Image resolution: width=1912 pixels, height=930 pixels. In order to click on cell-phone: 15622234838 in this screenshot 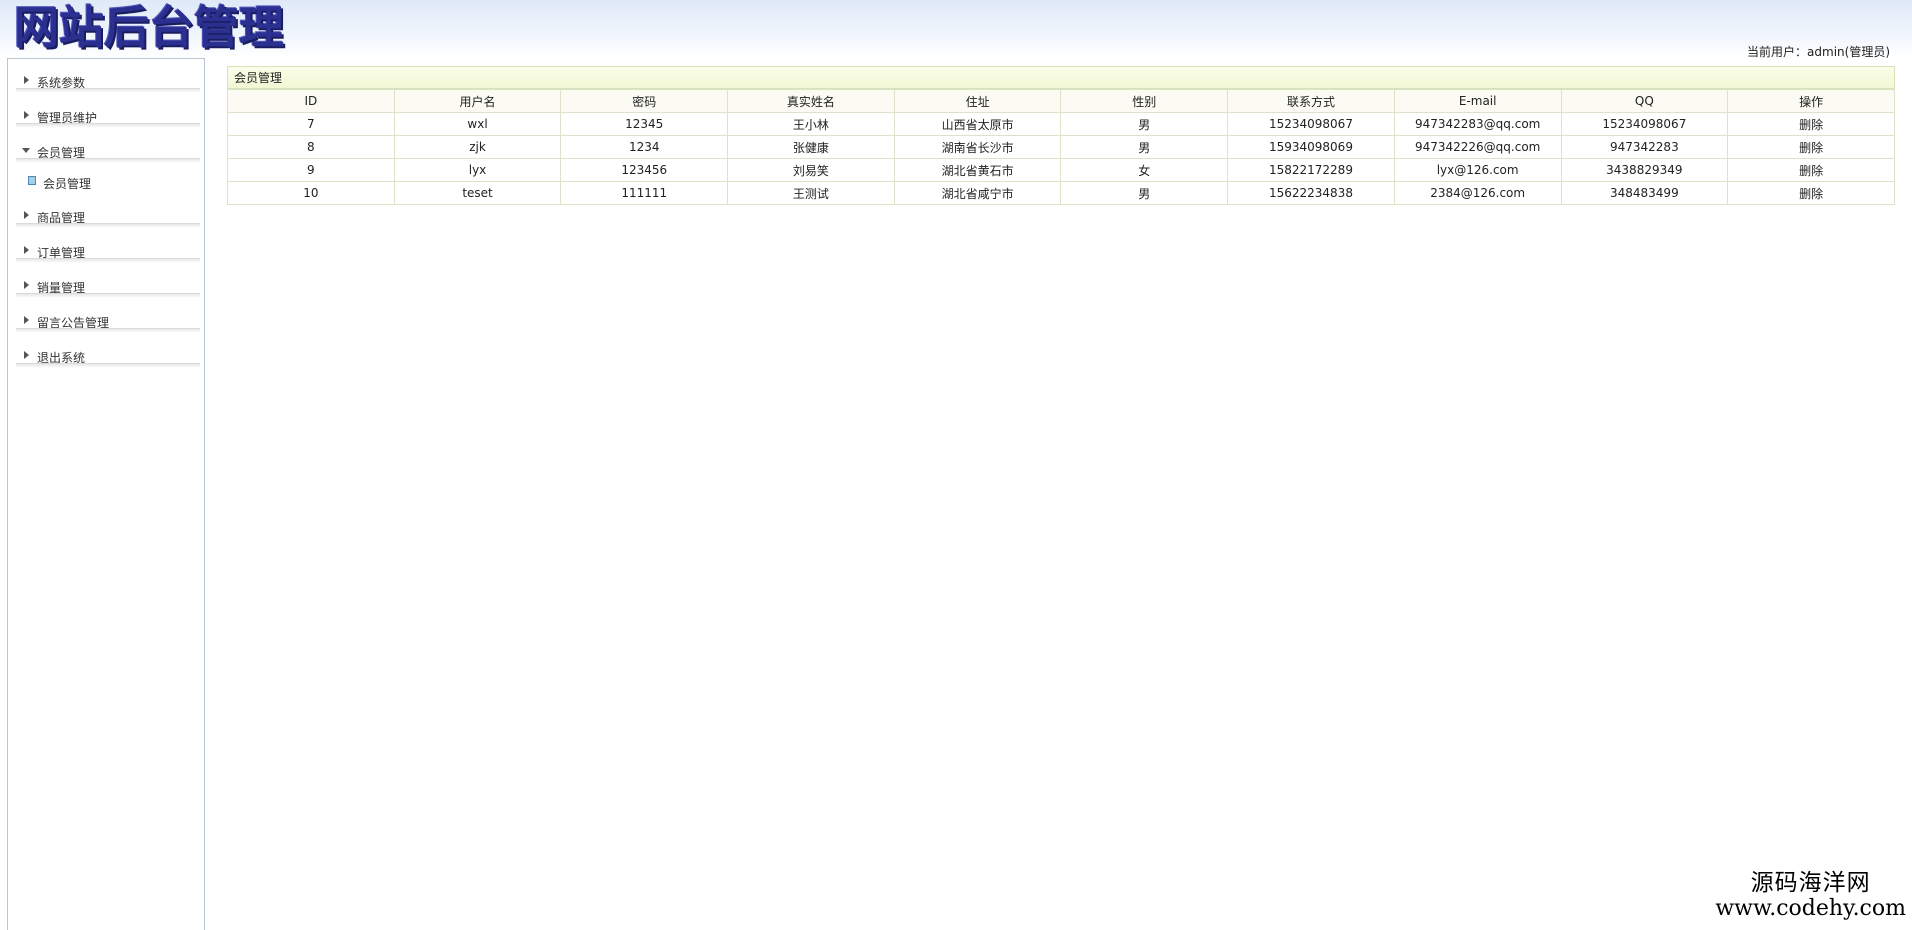, I will do `click(1311, 193)`.